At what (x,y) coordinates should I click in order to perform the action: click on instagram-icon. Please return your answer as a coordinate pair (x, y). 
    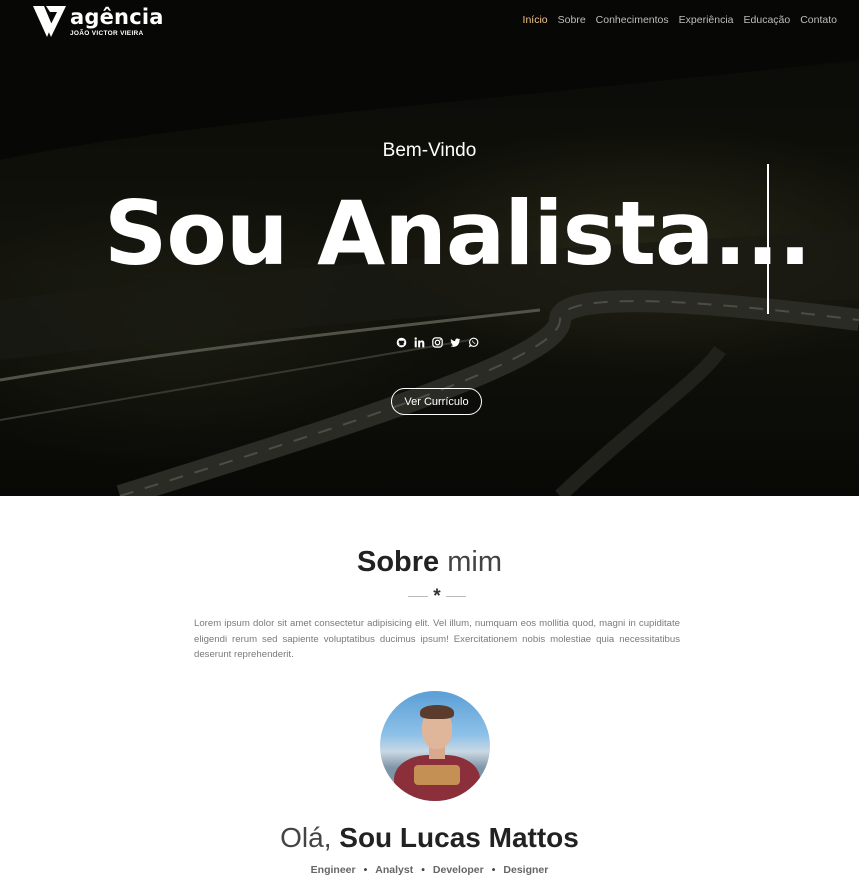
    Looking at the image, I should click on (437, 342).